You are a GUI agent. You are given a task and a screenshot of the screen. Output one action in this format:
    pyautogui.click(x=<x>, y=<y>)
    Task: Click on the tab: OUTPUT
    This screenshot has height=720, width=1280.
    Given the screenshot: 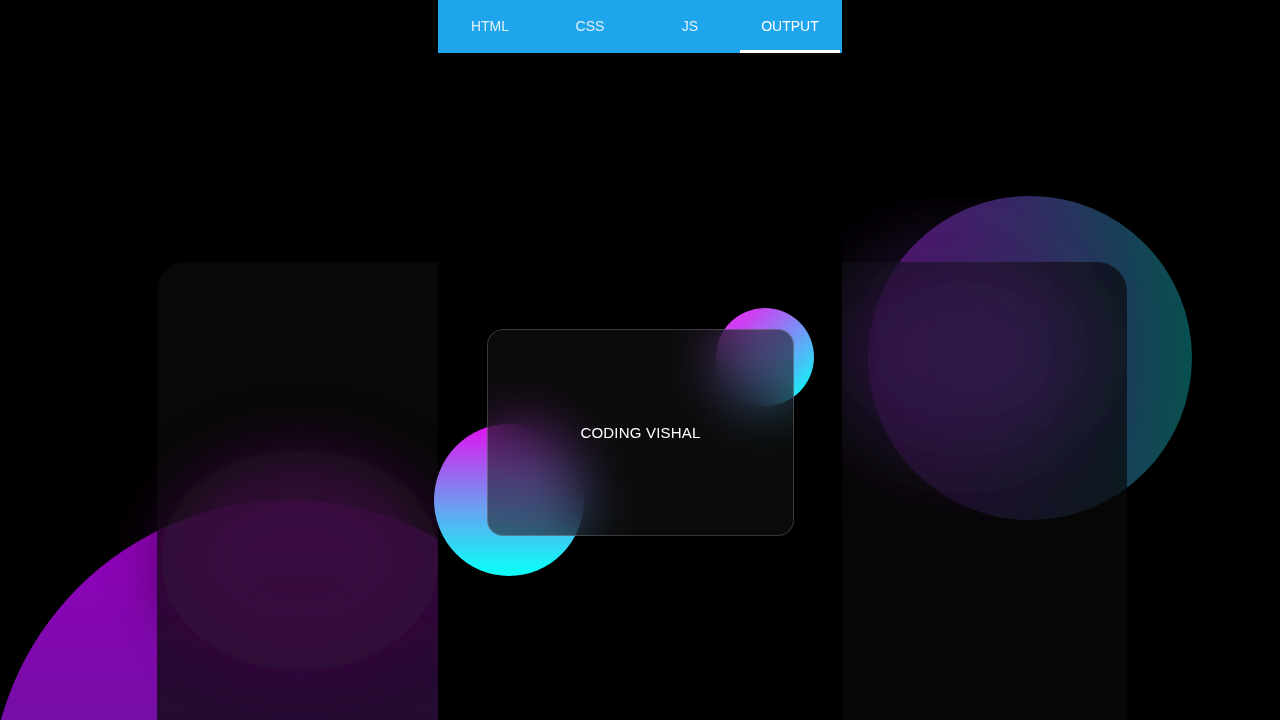 What is the action you would take?
    pyautogui.click(x=790, y=26)
    